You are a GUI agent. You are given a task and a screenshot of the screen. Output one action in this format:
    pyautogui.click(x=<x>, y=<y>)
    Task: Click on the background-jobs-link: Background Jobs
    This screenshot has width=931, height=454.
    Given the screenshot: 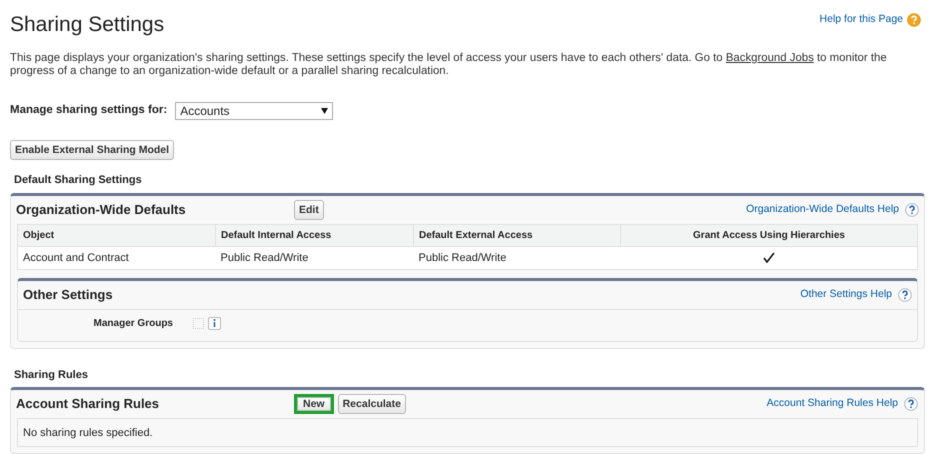 What is the action you would take?
    pyautogui.click(x=770, y=58)
    